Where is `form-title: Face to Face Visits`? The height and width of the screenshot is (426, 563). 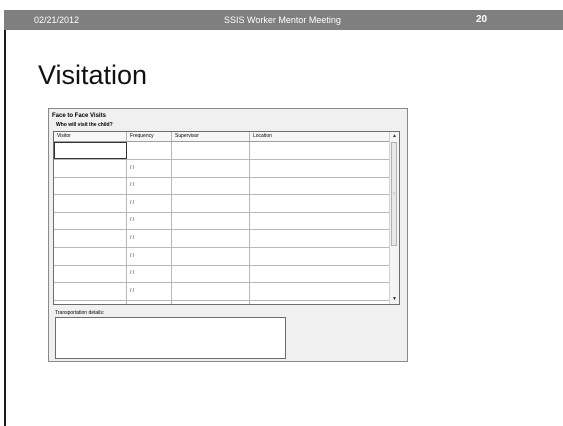
form-title: Face to Face Visits is located at coordinates (79, 116).